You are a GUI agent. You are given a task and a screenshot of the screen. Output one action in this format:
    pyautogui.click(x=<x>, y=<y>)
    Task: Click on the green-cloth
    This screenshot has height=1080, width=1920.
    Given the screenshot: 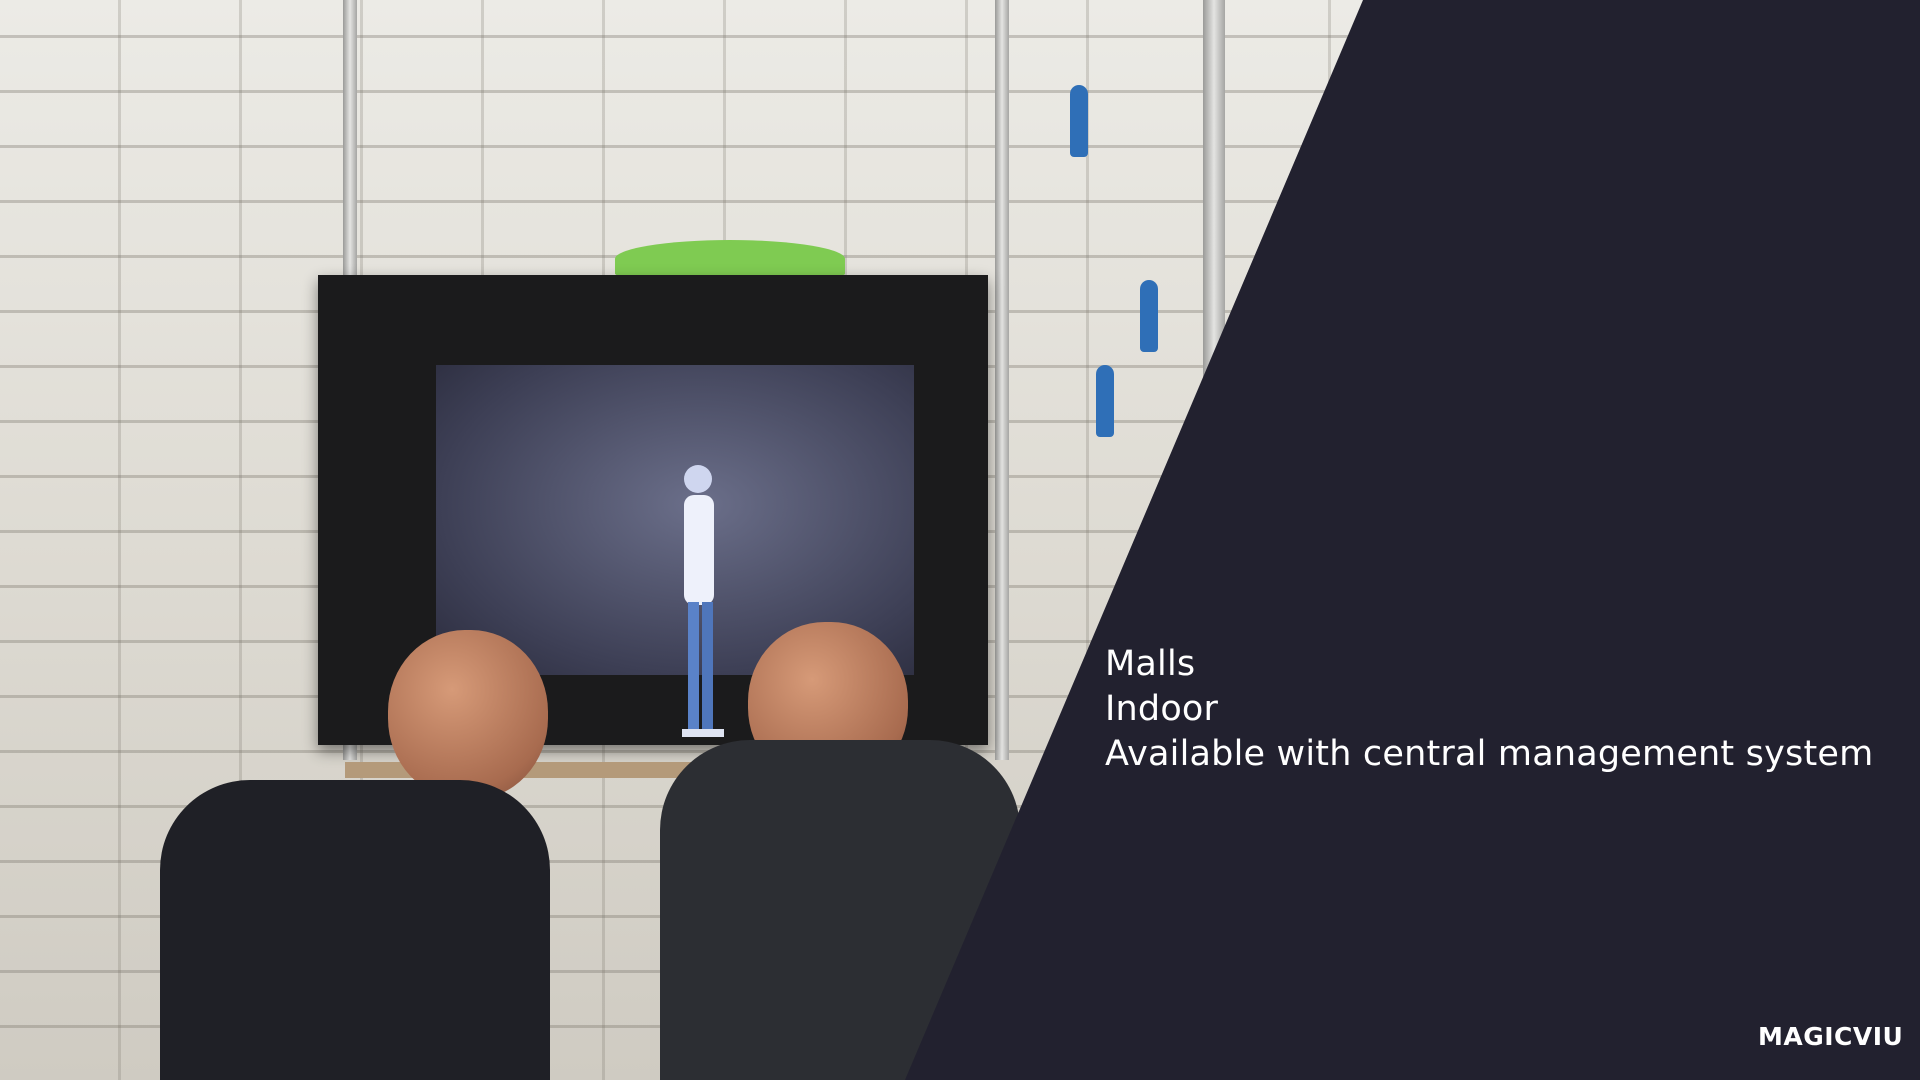 What is the action you would take?
    pyautogui.click(x=730, y=259)
    